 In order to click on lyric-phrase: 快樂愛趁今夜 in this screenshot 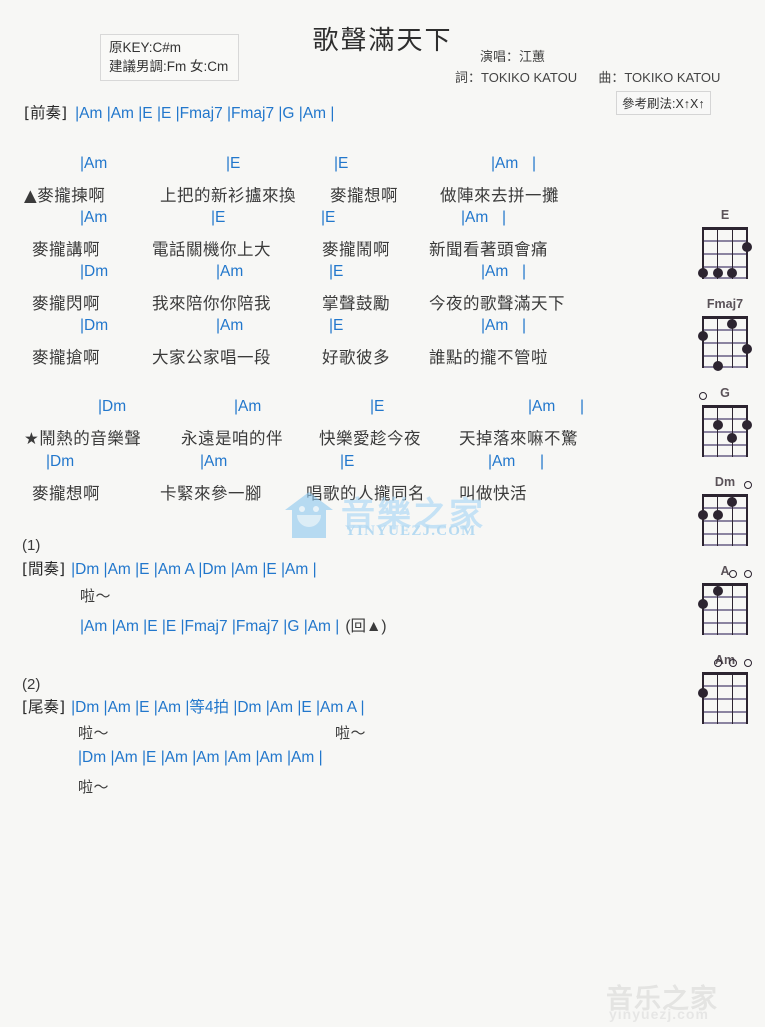, I will do `click(370, 438)`.